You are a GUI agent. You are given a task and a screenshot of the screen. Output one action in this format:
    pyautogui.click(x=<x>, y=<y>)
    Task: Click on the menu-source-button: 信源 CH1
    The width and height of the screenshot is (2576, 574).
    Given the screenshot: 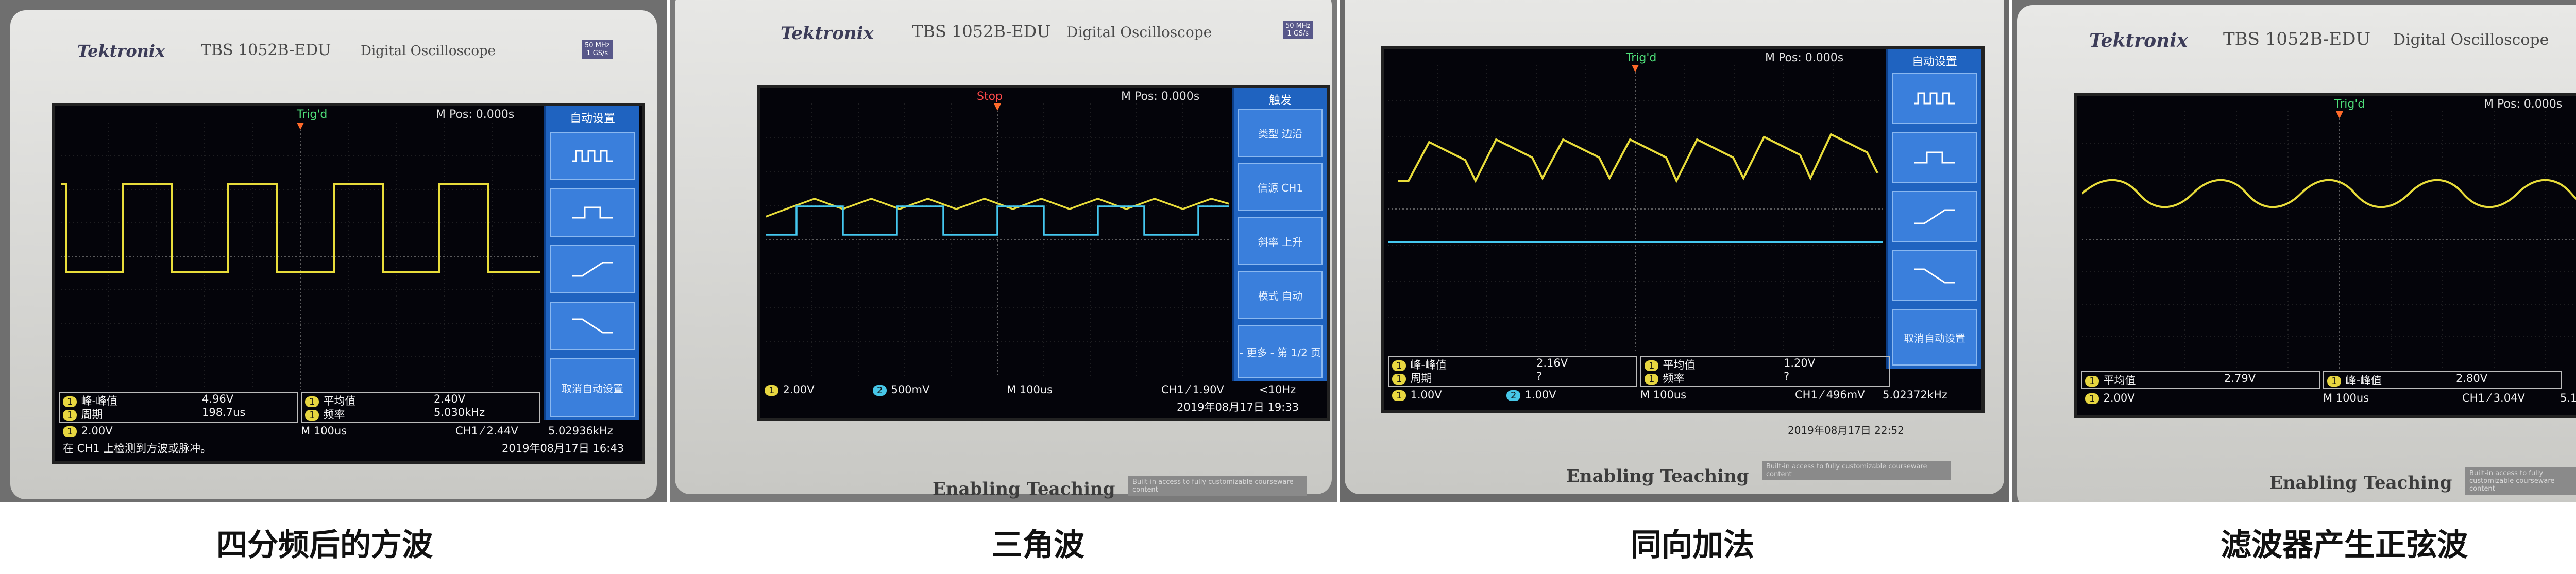 What is the action you would take?
    pyautogui.click(x=1280, y=187)
    